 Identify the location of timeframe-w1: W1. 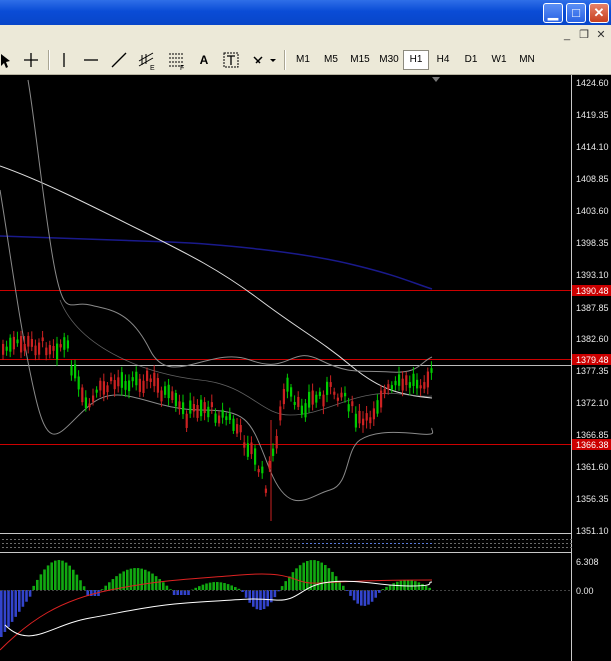
(499, 60).